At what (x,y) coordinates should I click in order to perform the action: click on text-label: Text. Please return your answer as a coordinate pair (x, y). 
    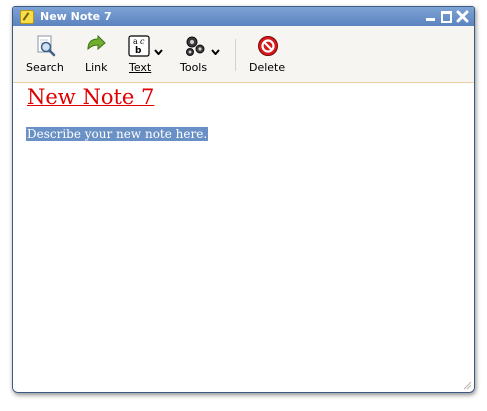
    Looking at the image, I should click on (140, 67).